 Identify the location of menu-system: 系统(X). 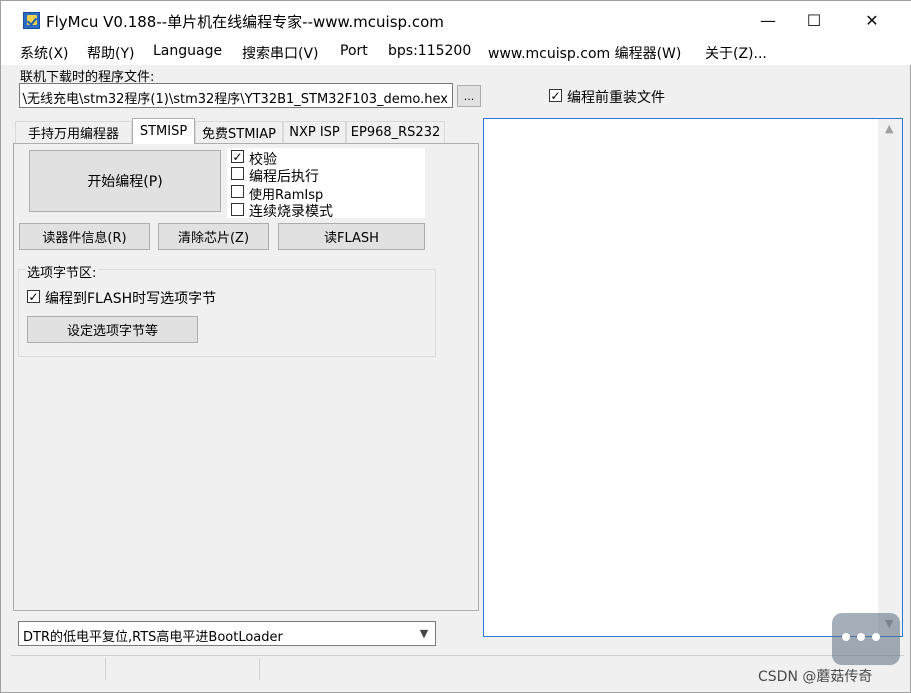
(44, 53).